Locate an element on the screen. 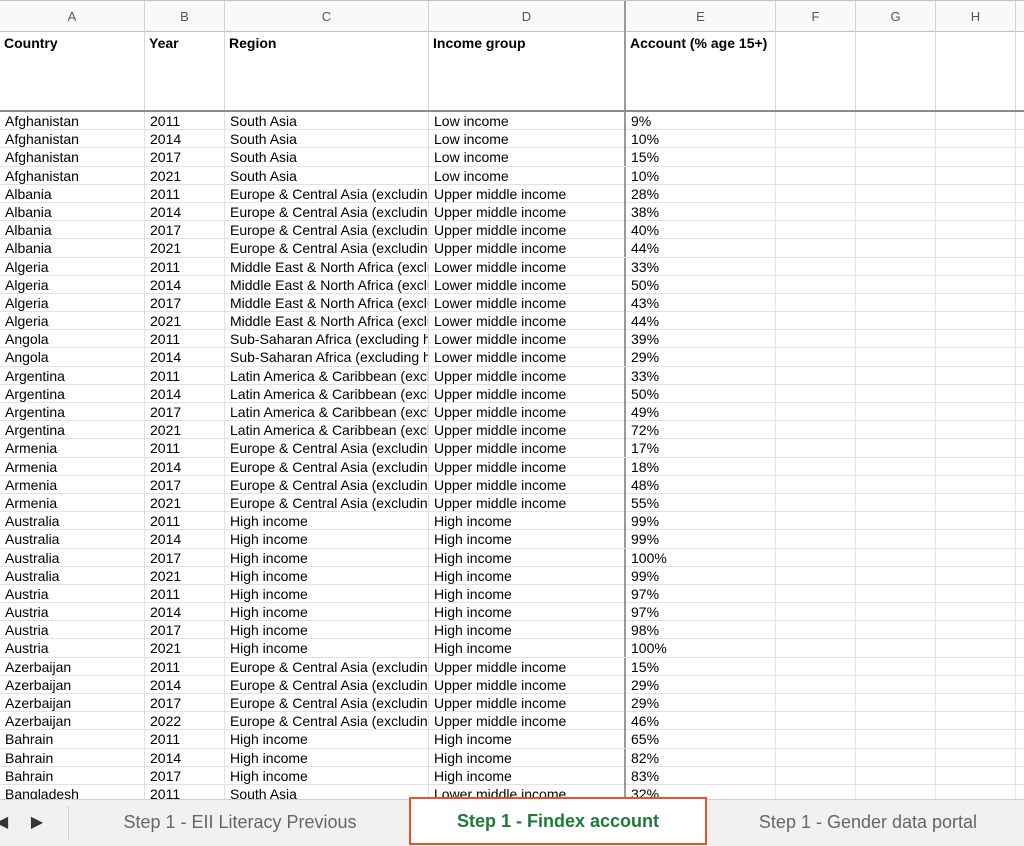 The width and height of the screenshot is (1024, 846). column-header-h: H is located at coordinates (976, 16).